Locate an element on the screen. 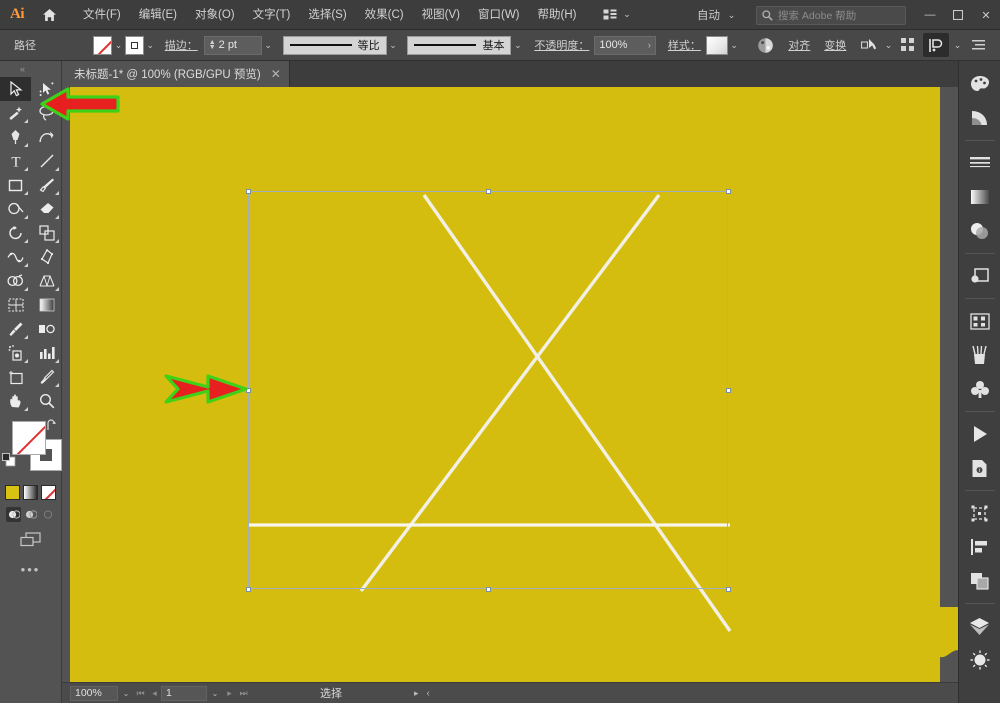 The height and width of the screenshot is (703, 1000). recolor-artwork-button is located at coordinates (766, 45).